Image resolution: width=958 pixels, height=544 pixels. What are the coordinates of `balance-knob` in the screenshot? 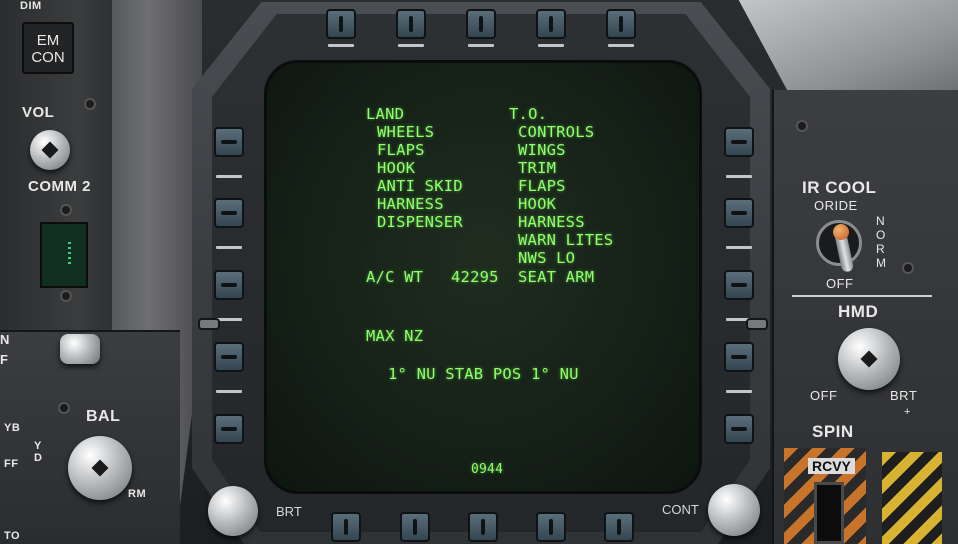 It's located at (100, 468).